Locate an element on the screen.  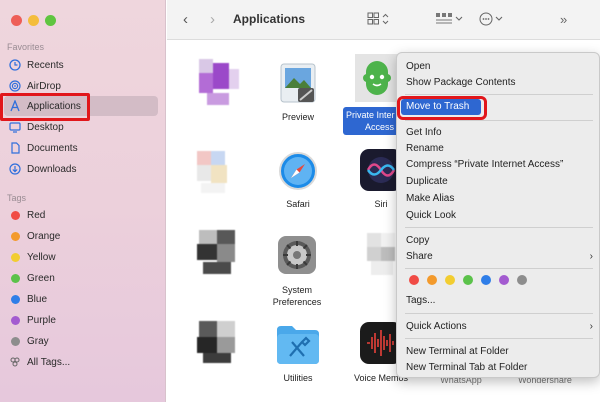
menu-new-terminal-at-folder: New Terminal at Folder is located at coordinates (457, 351).